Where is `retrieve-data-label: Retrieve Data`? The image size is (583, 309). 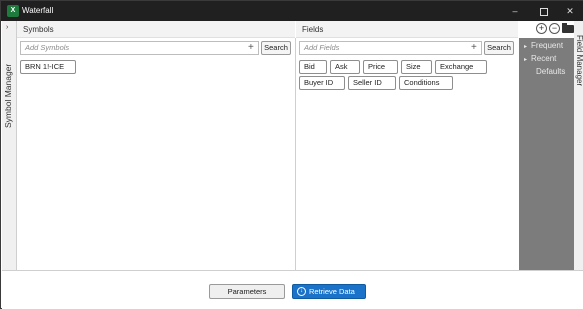
retrieve-data-label: Retrieve Data is located at coordinates (332, 291).